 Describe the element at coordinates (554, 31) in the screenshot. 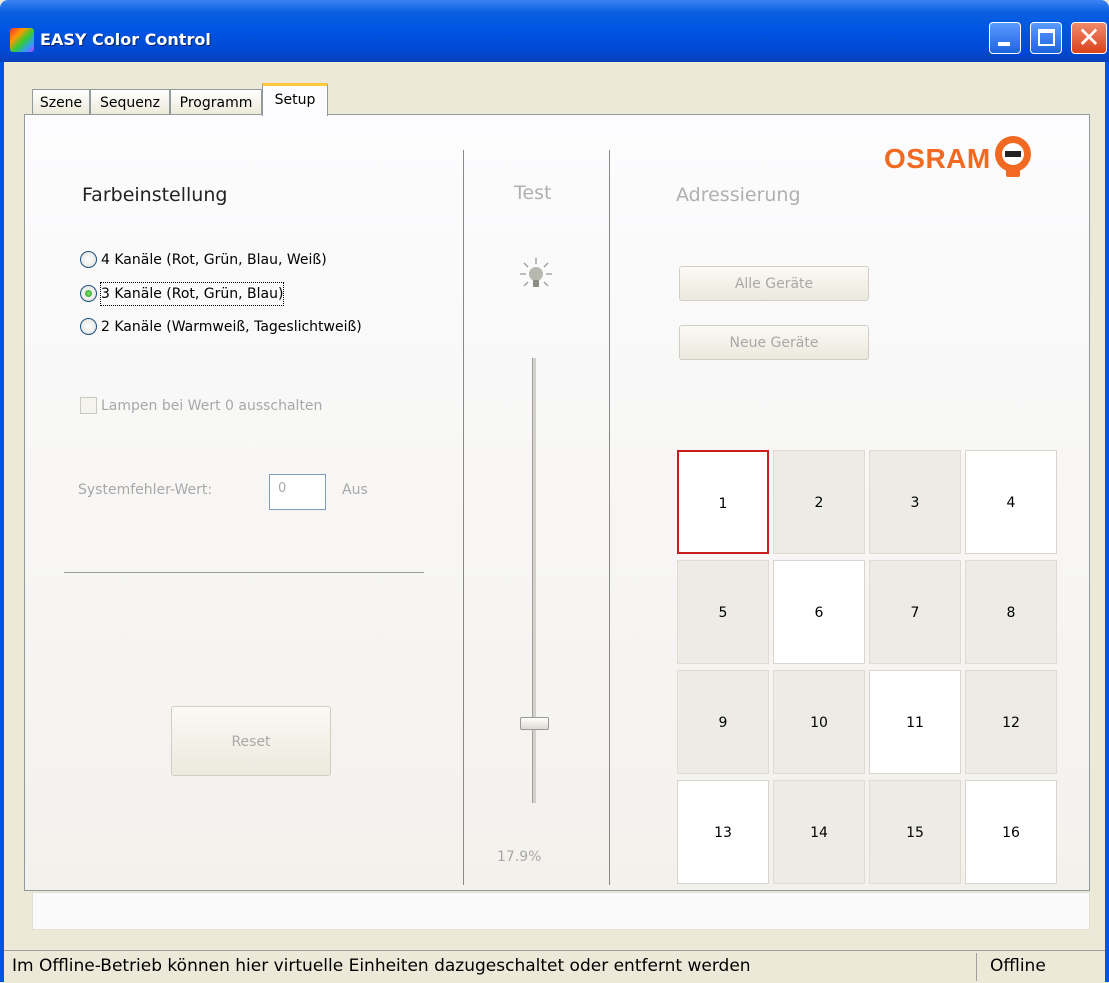

I see `title-bar: EASY Color Control ✕` at that location.